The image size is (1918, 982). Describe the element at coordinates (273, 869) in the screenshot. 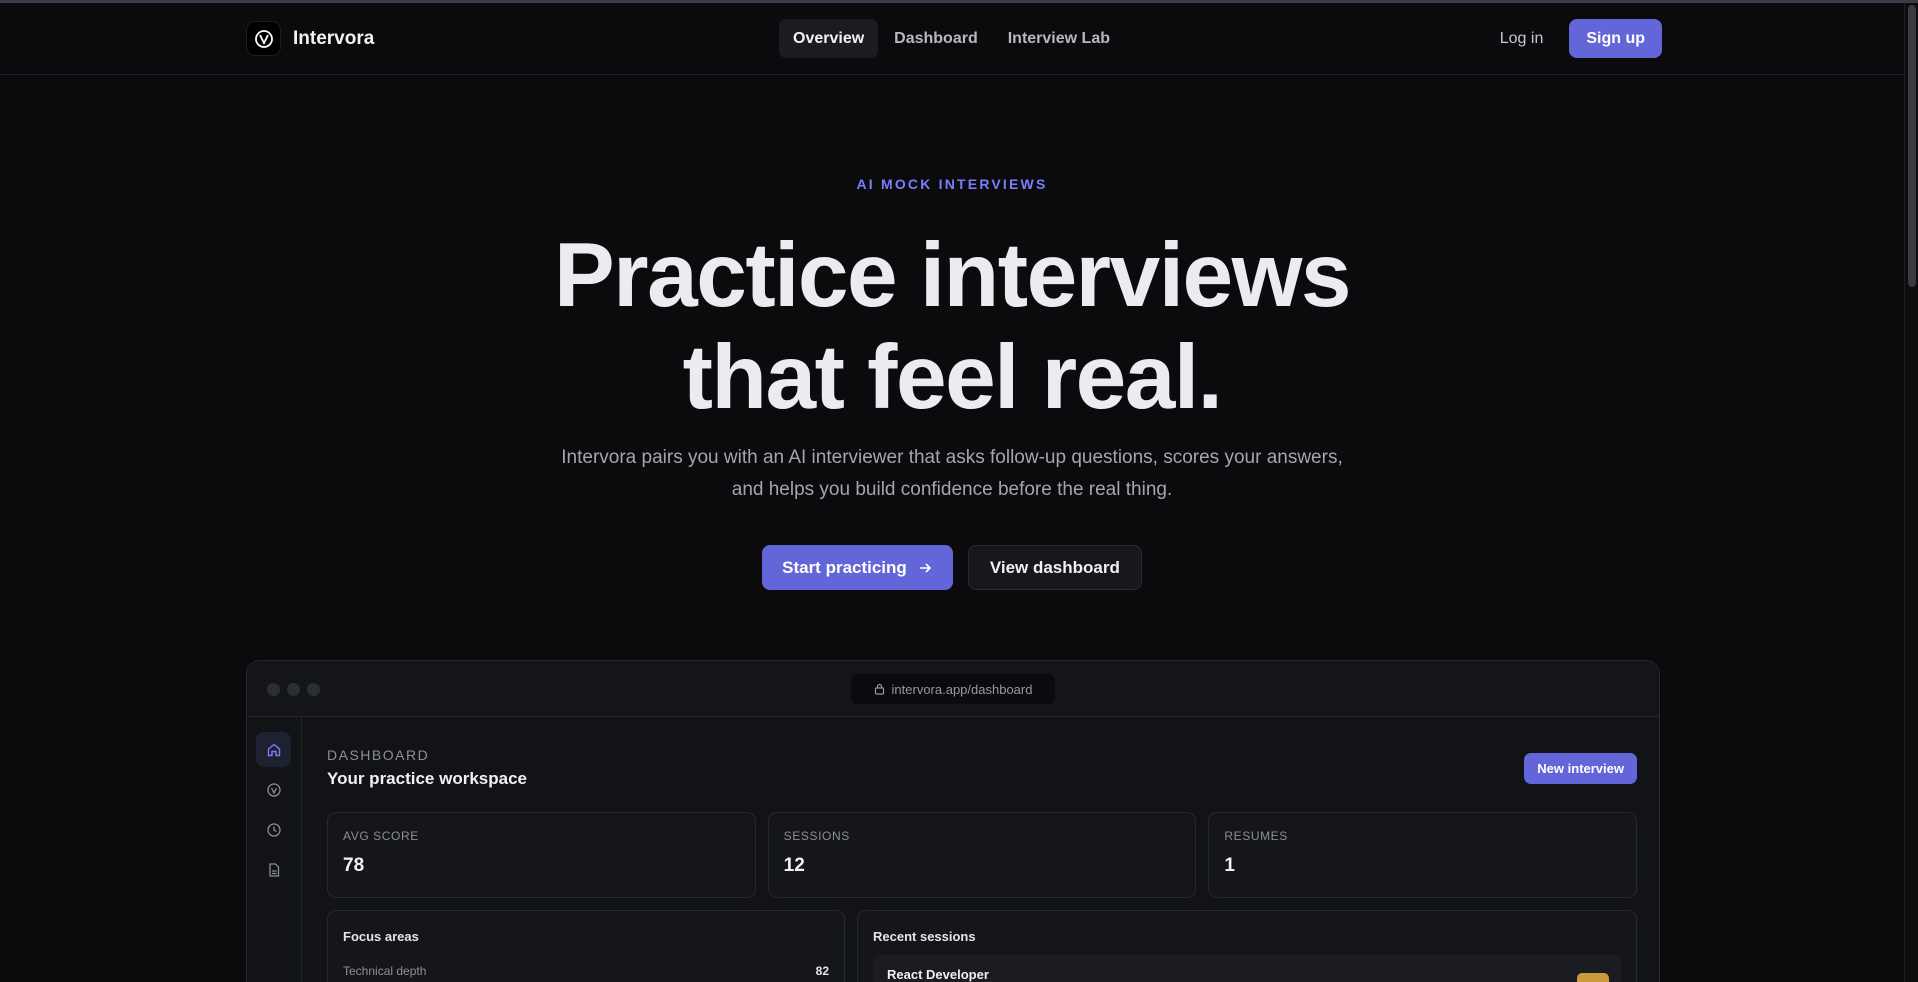

I see `document-icon` at that location.